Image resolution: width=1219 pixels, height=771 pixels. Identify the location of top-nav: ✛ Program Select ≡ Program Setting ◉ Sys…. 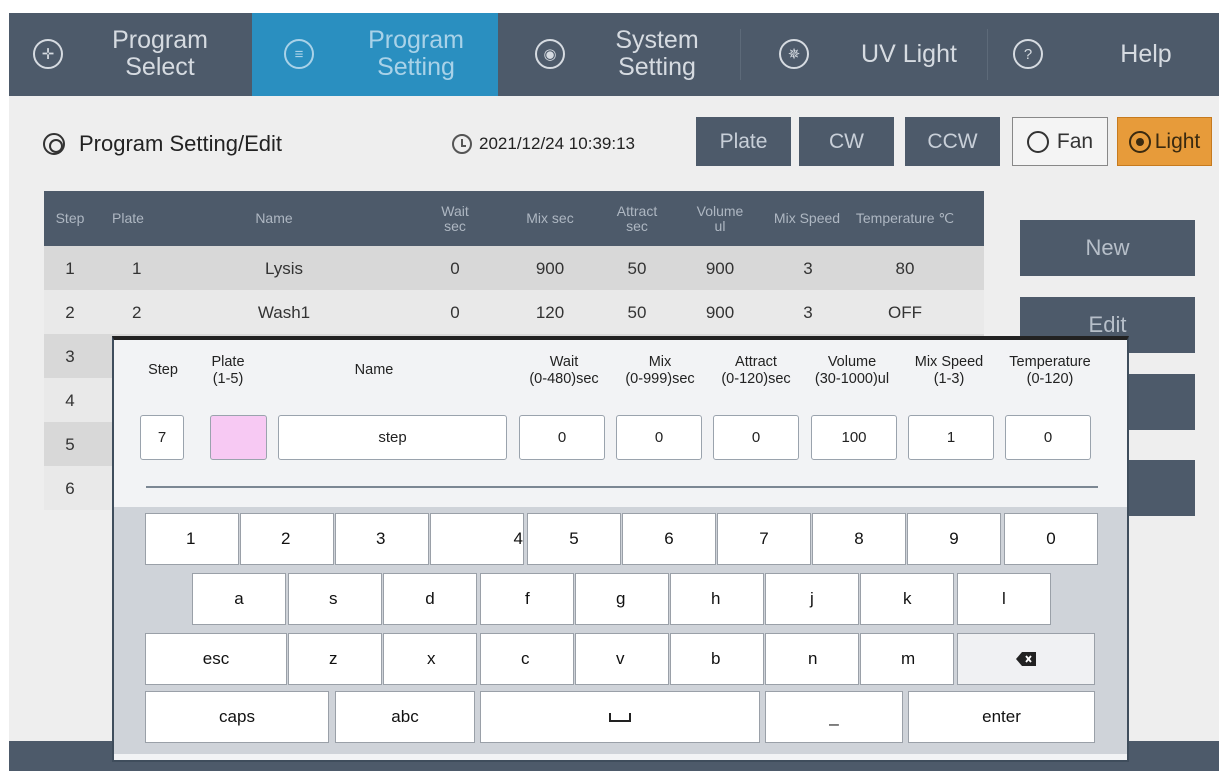
(614, 54).